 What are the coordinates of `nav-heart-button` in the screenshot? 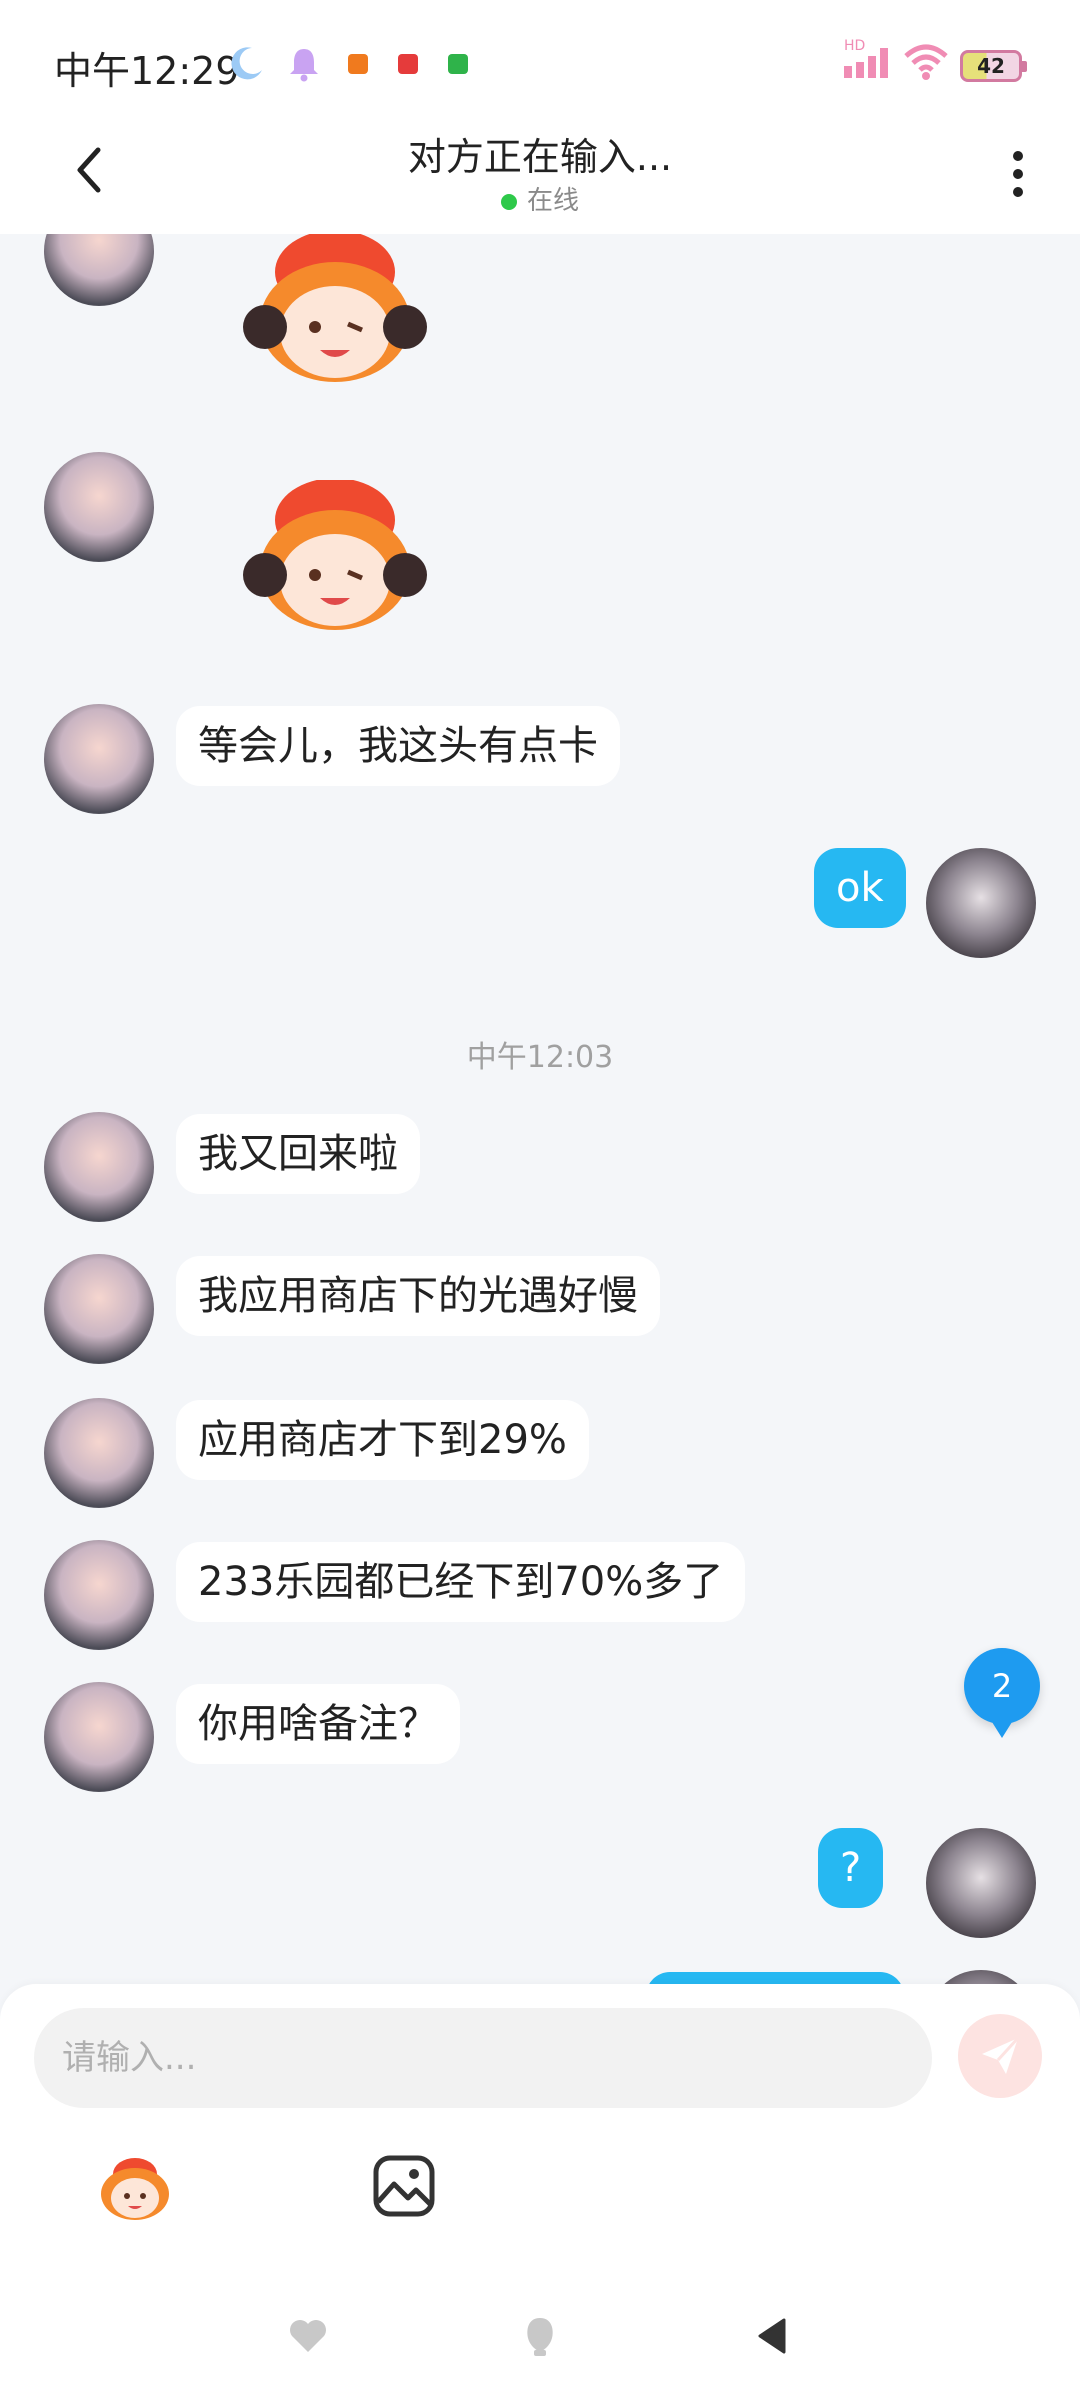 It's located at (308, 2336).